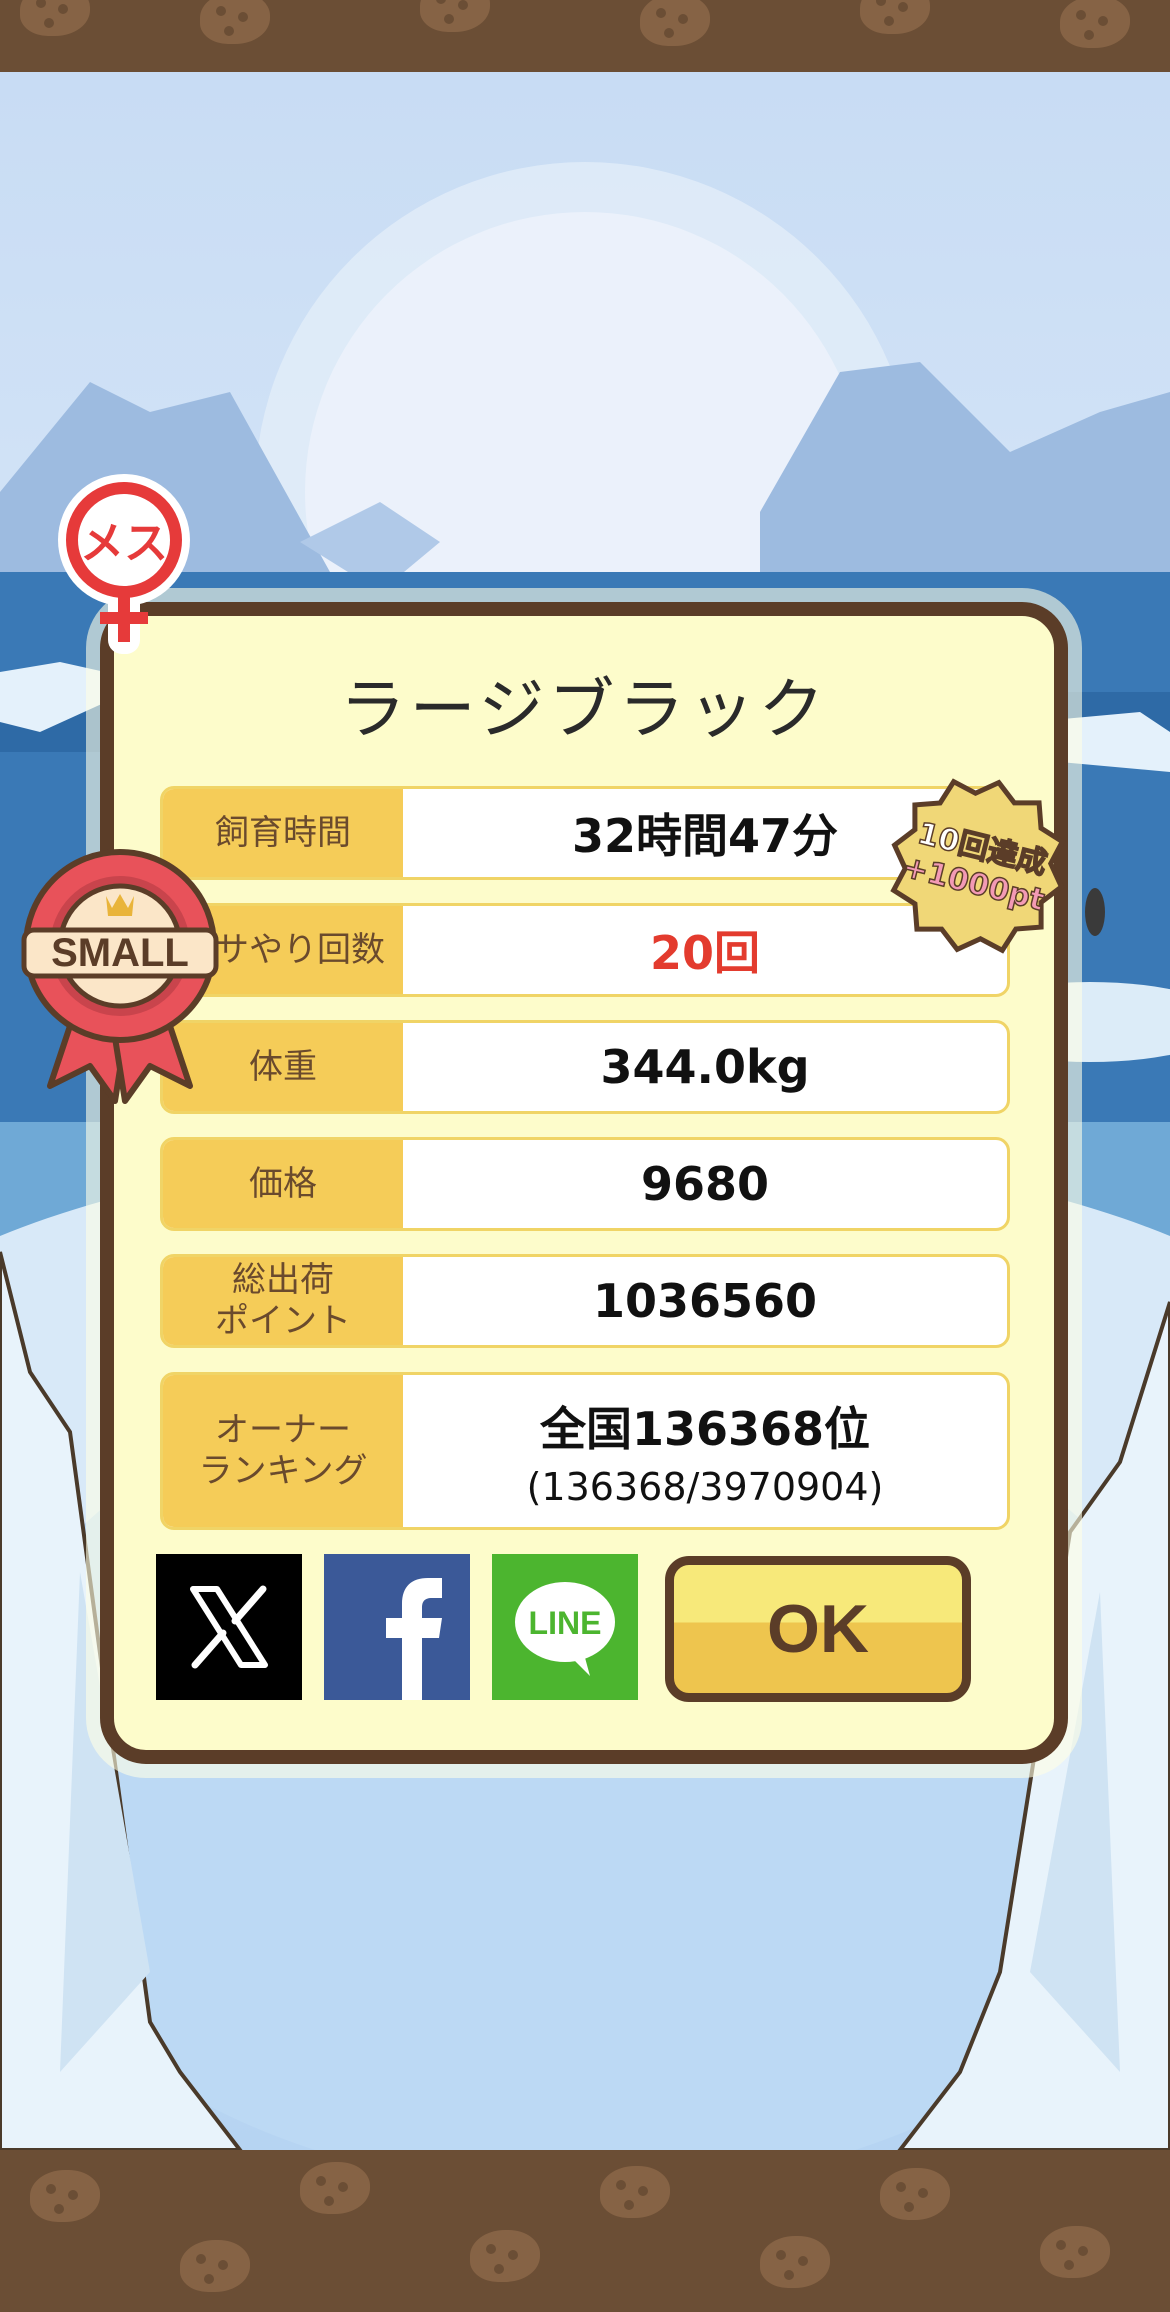  What do you see at coordinates (414, 1639) in the screenshot?
I see `facebook-logo-icon` at bounding box center [414, 1639].